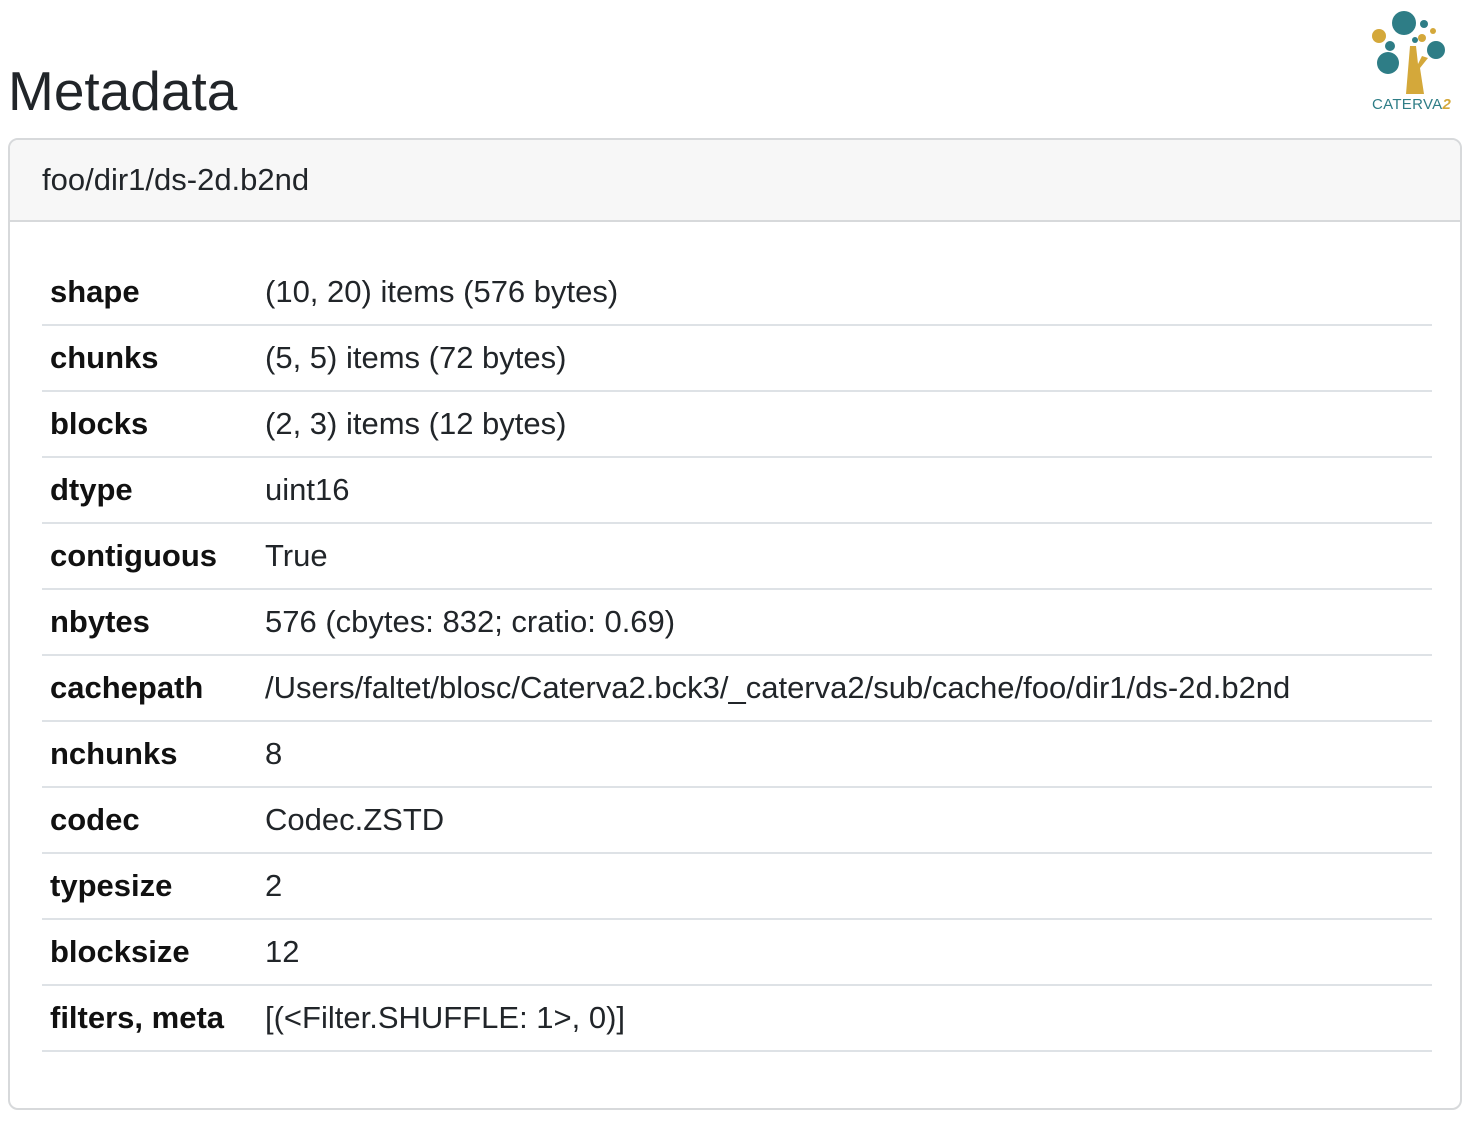 This screenshot has width=1476, height=1142. Describe the element at coordinates (149, 820) in the screenshot. I see `row-key: codec` at that location.